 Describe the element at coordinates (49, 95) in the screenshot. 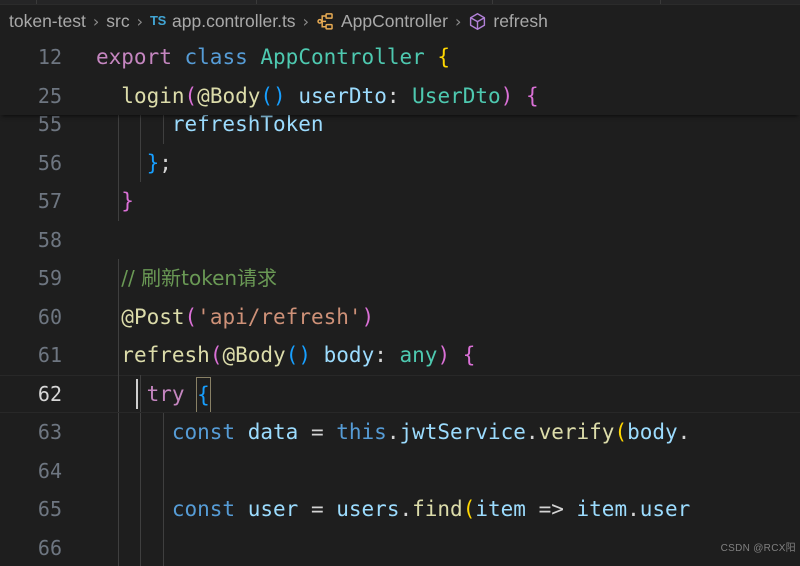

I see `line-number: 25` at that location.